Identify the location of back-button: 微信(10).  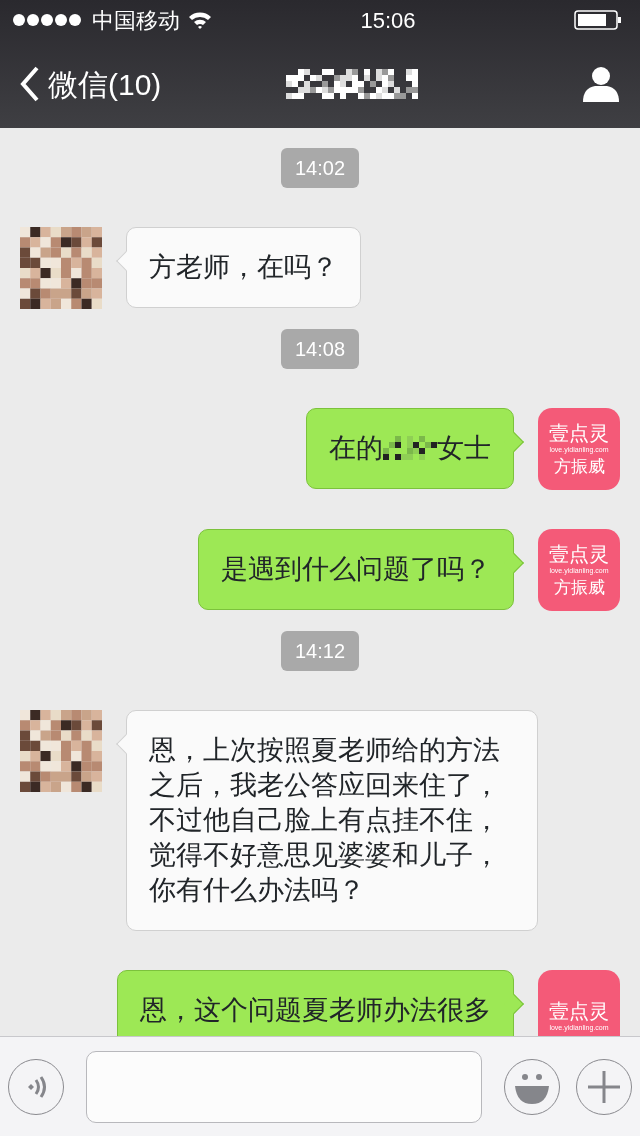
(91, 84).